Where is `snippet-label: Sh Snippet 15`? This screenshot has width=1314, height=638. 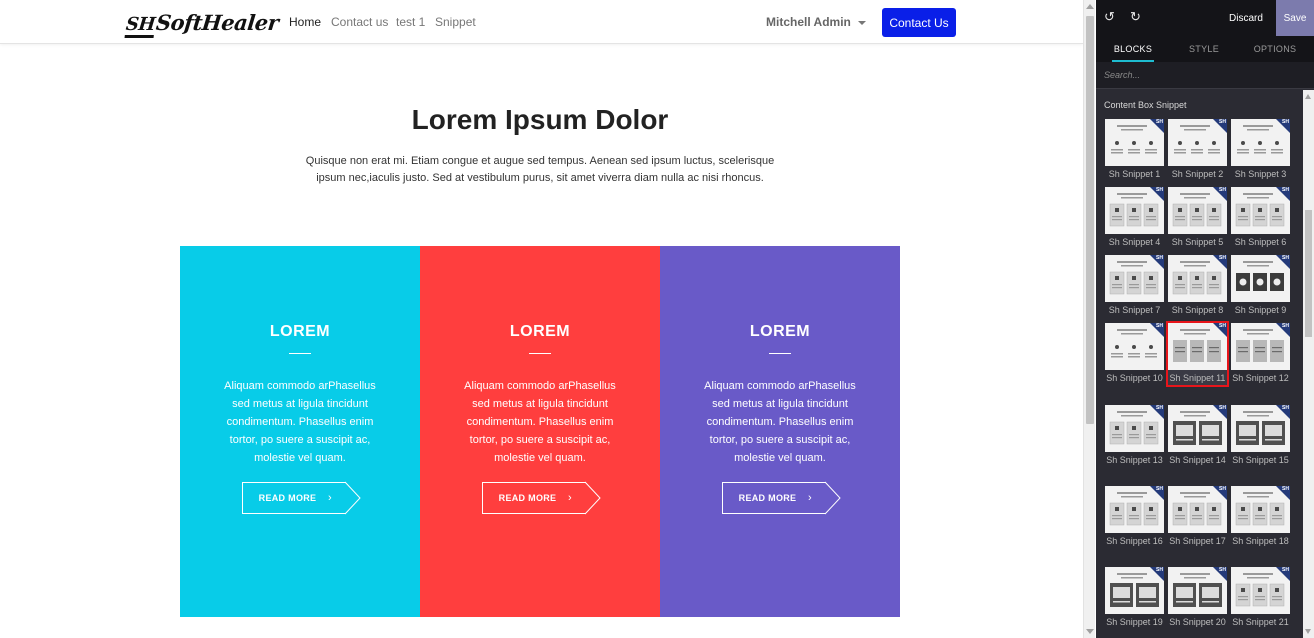
snippet-label: Sh Snippet 15 is located at coordinates (1260, 460).